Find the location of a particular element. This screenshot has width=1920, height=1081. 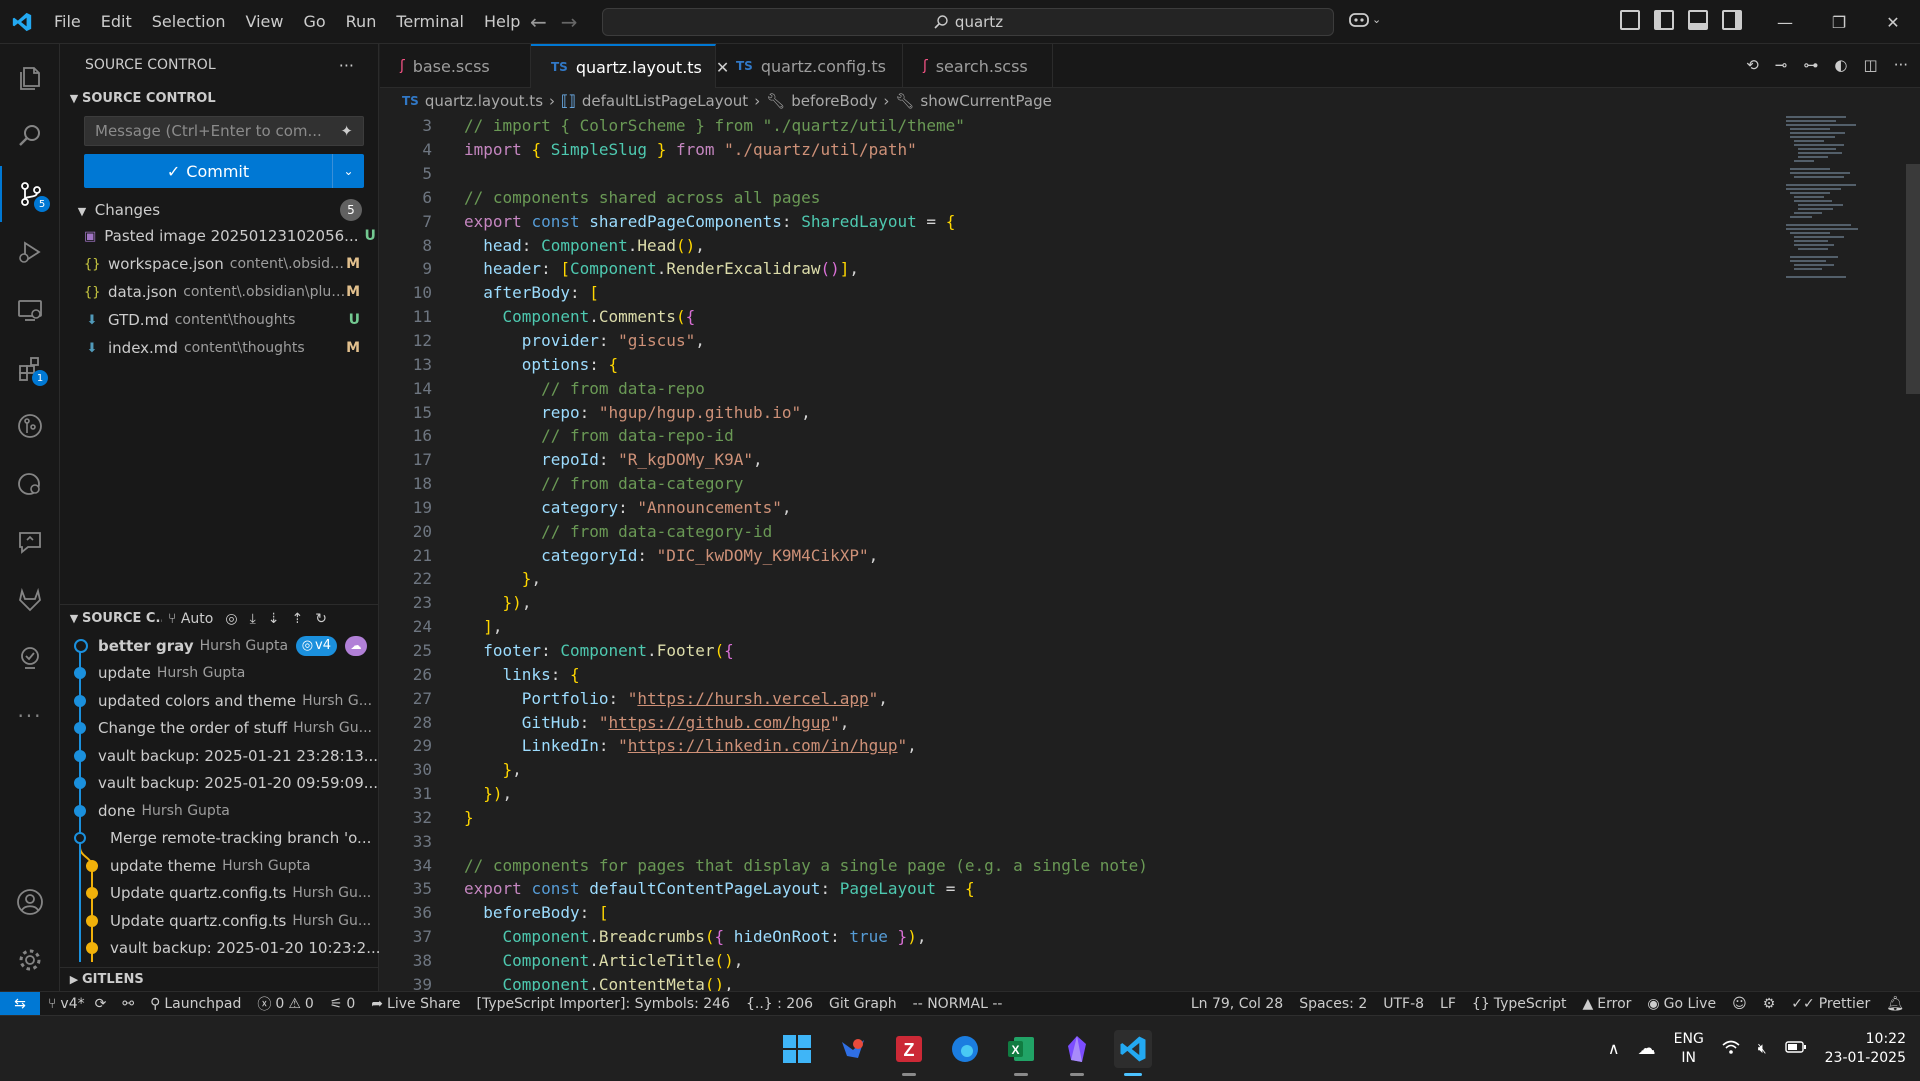

chat-icon is located at coordinates (30, 542).